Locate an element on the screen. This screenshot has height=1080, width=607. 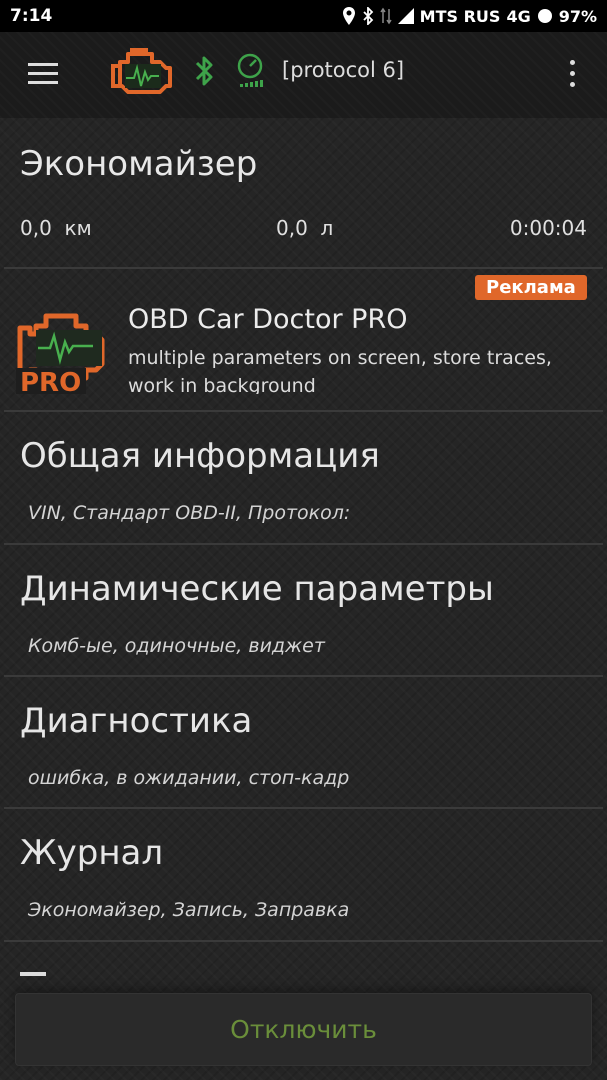
ad-badge: Реклама is located at coordinates (531, 287).